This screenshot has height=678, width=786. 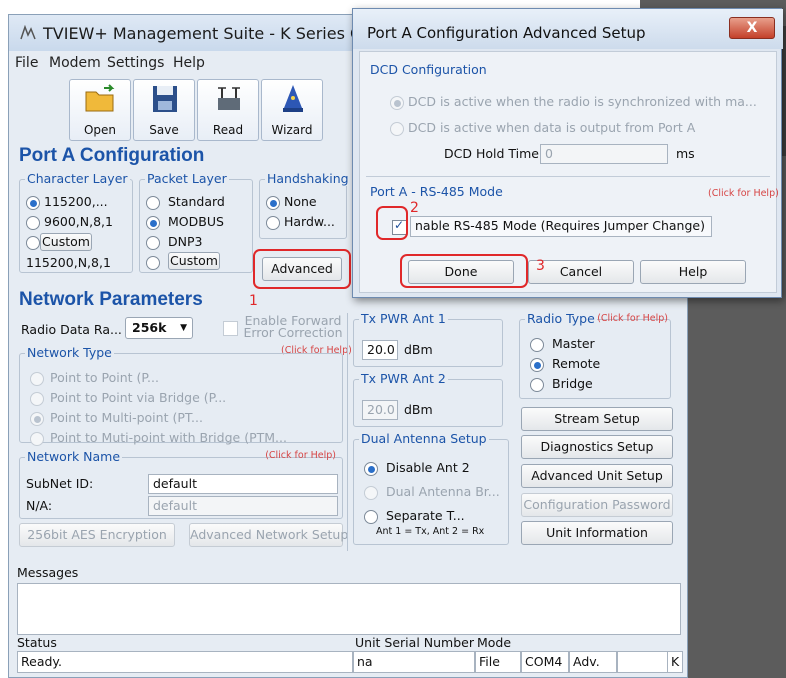 What do you see at coordinates (292, 130) in the screenshot?
I see `wizard-label: Wizard` at bounding box center [292, 130].